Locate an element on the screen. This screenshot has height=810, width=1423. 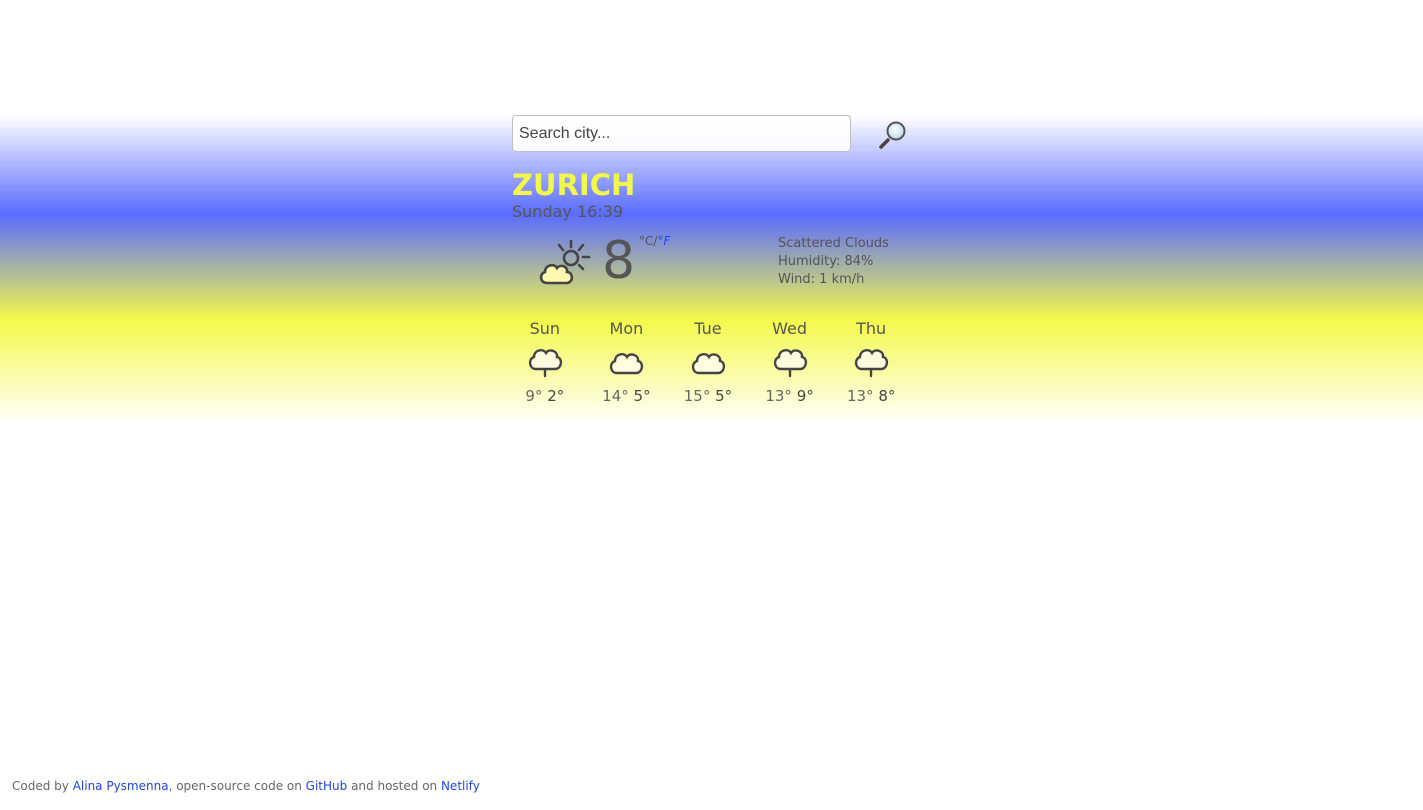
footer-suffix: and hosted on is located at coordinates (394, 786).